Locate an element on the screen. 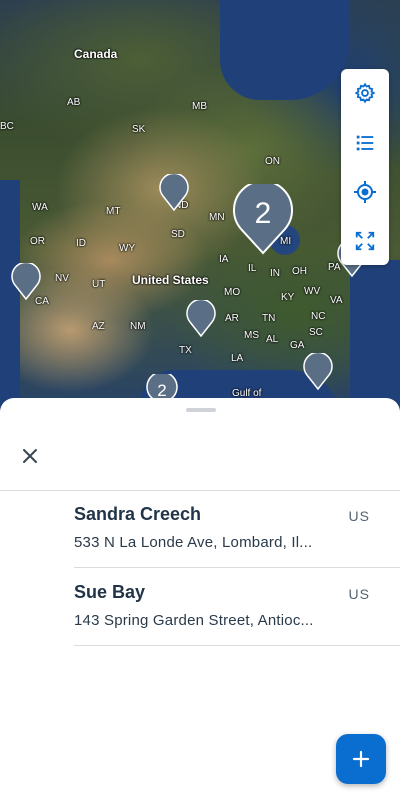 The image size is (400, 796). drag-handle is located at coordinates (201, 410).